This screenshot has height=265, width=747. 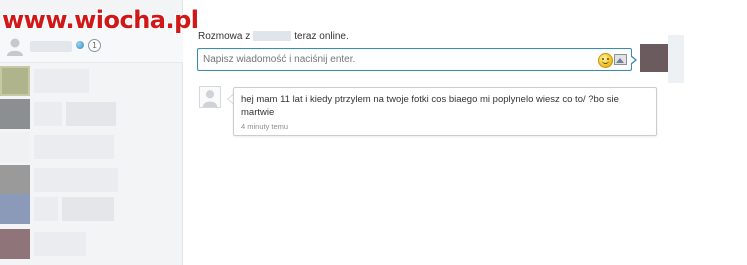 What do you see at coordinates (605, 60) in the screenshot?
I see `emoticon-icon` at bounding box center [605, 60].